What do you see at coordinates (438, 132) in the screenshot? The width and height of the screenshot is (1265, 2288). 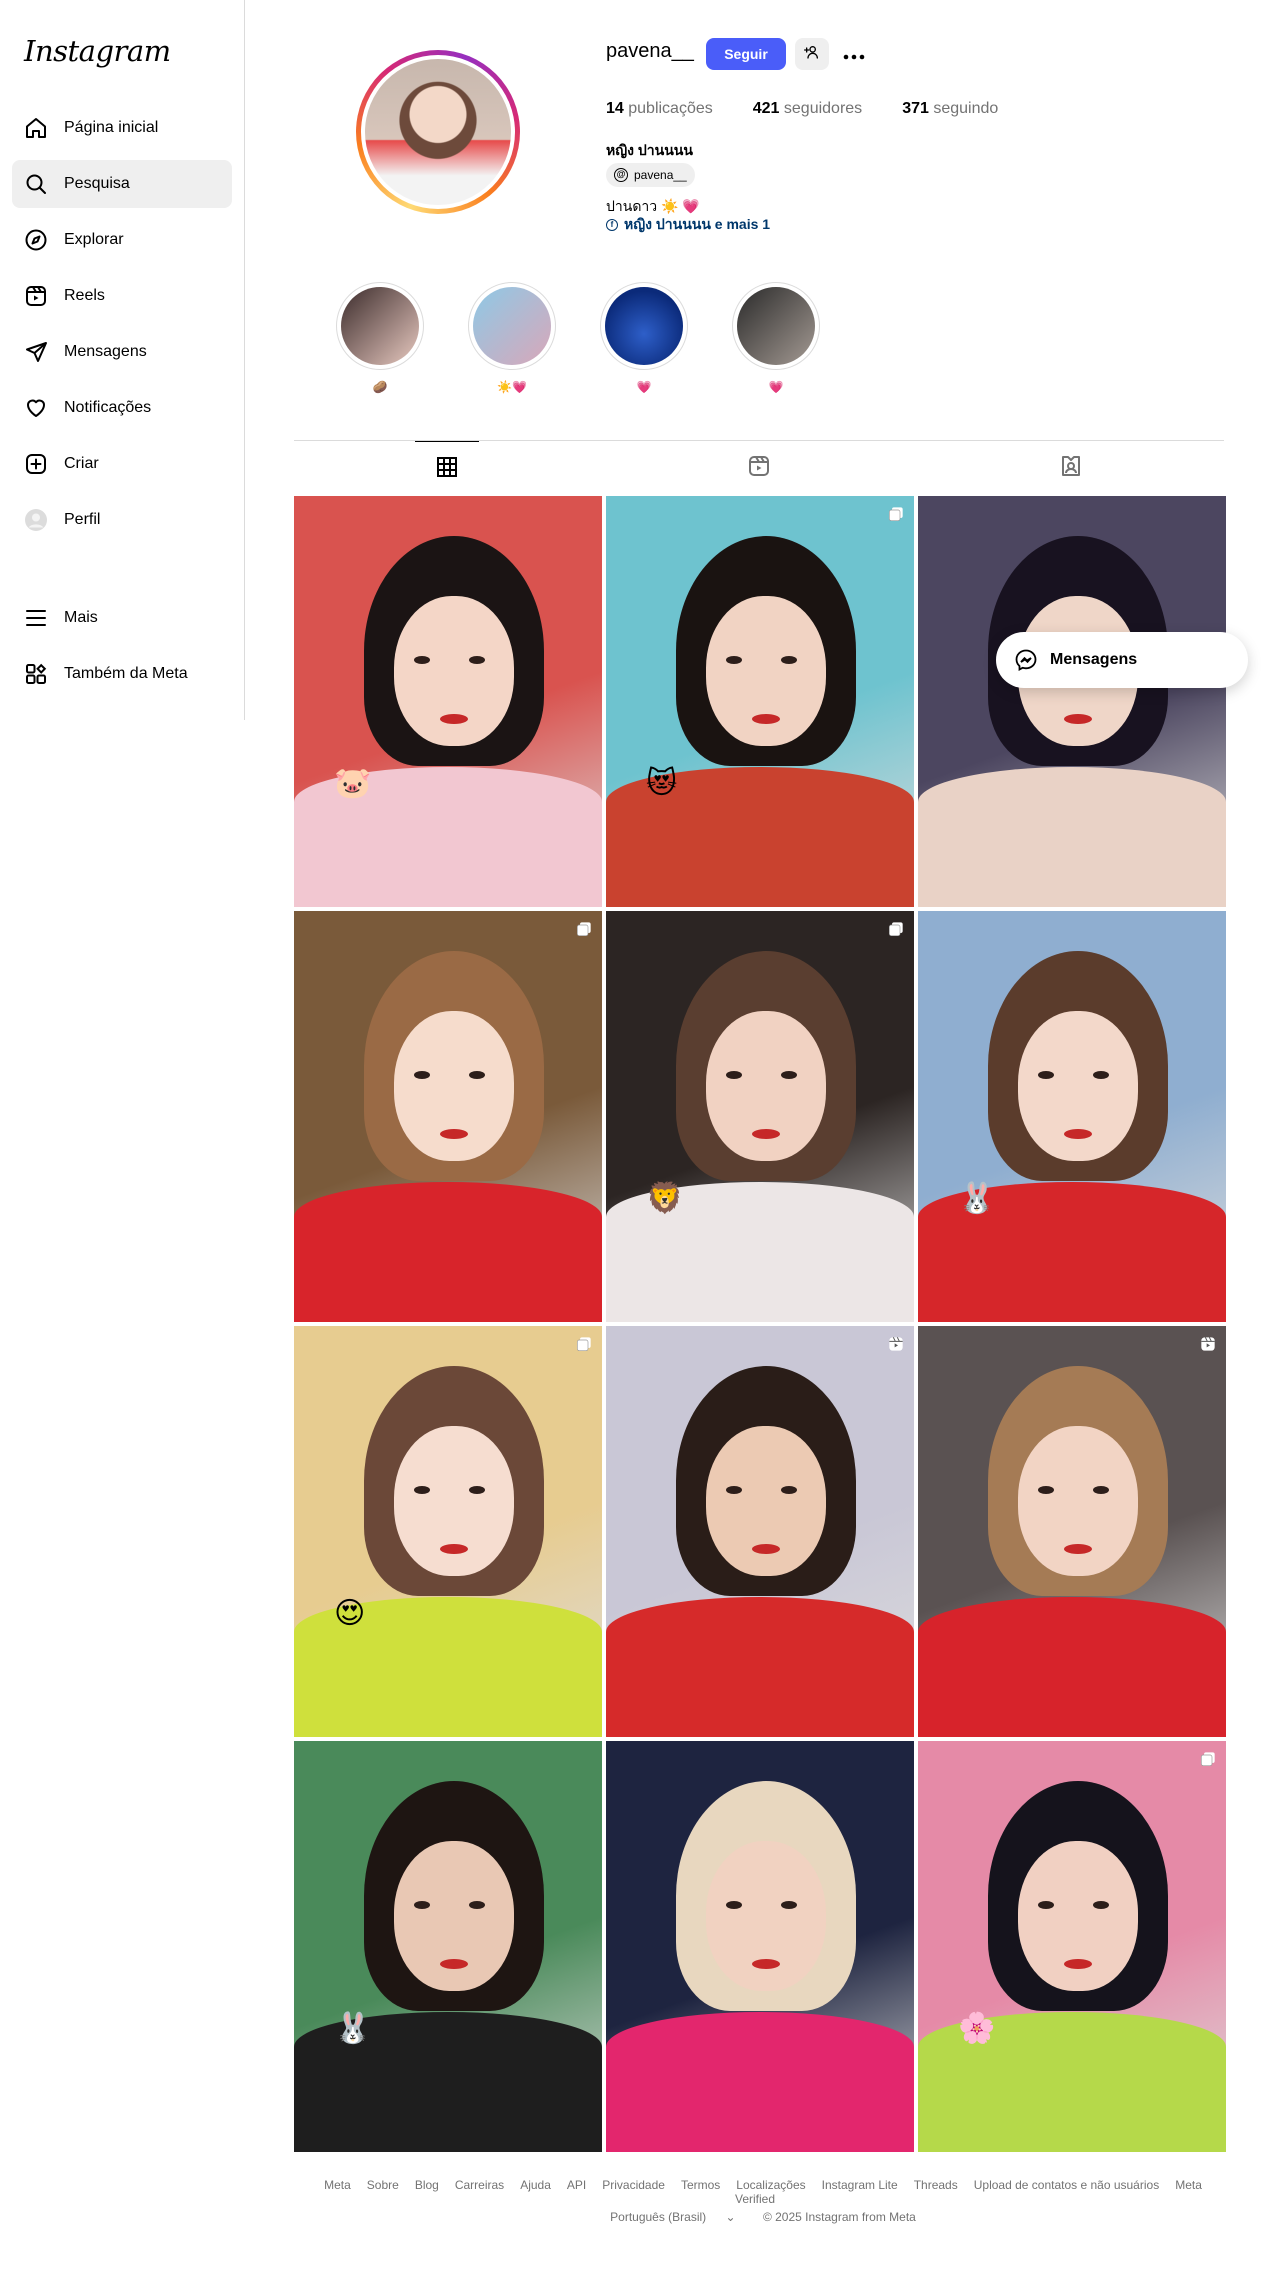 I see `profile-avatar` at bounding box center [438, 132].